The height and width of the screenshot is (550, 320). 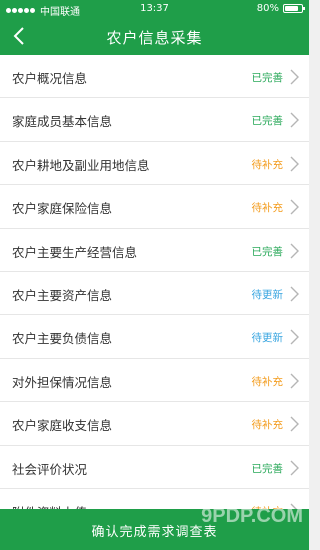 I want to click on list-item-label: 农户耕地及副业用地信息, so click(x=81, y=165).